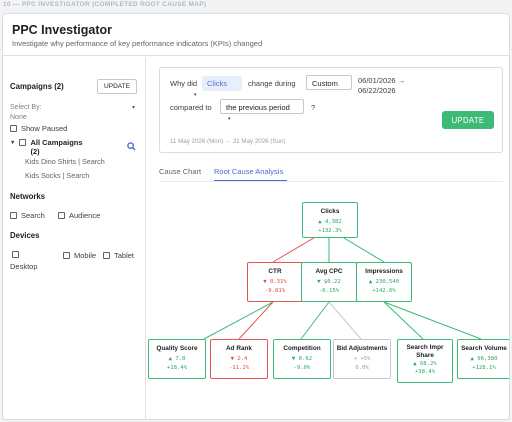  Describe the element at coordinates (13, 128) in the screenshot. I see `show-paused-checkbox` at that location.